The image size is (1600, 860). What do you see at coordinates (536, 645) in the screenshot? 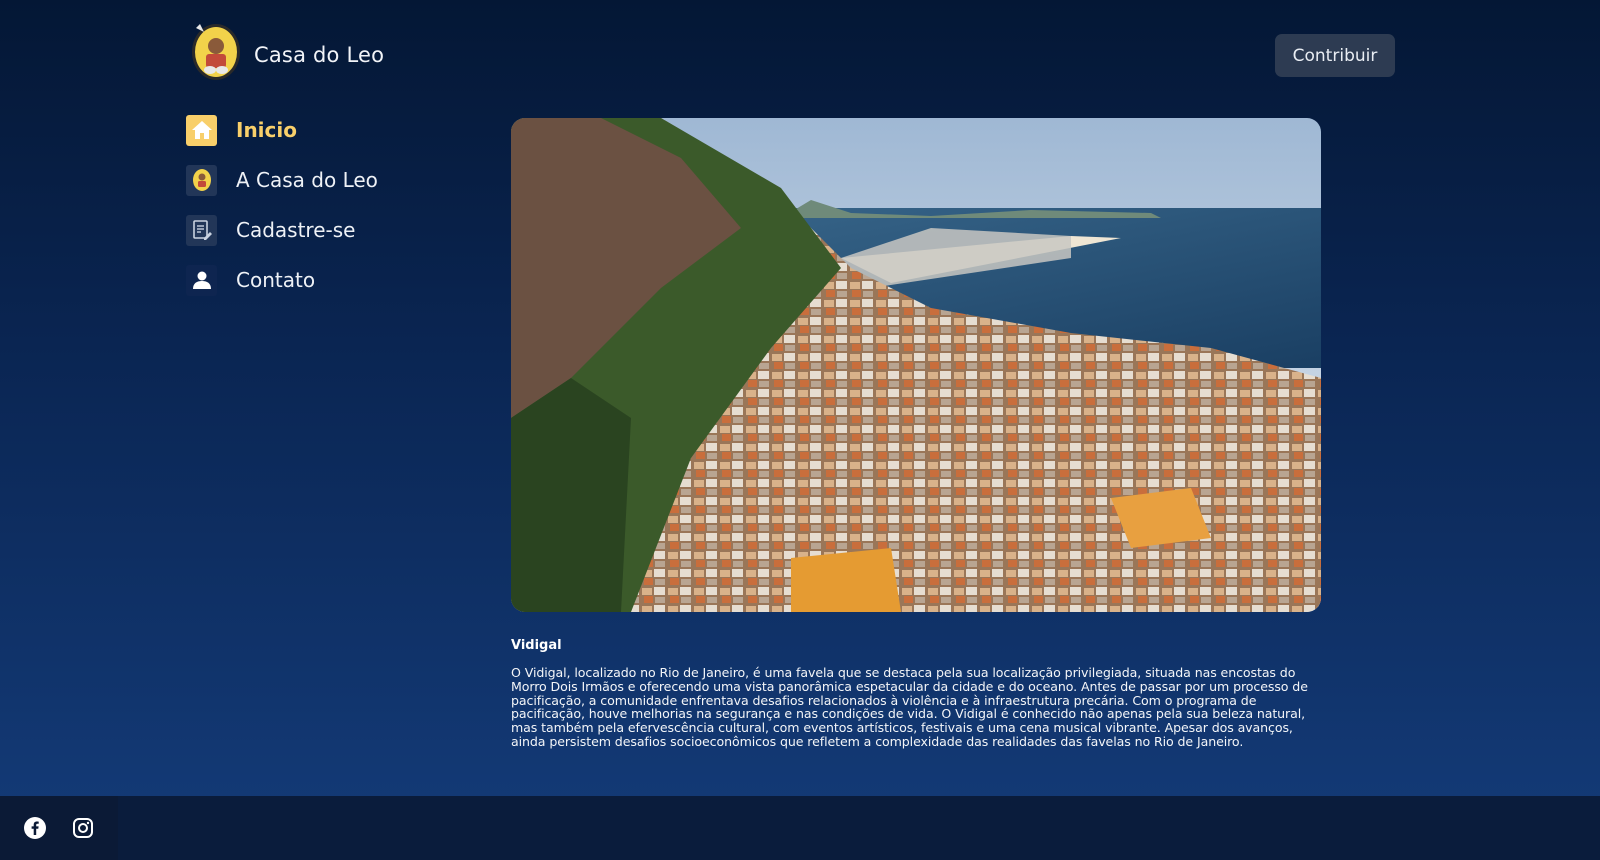
I see `article-title: Vidigal` at bounding box center [536, 645].